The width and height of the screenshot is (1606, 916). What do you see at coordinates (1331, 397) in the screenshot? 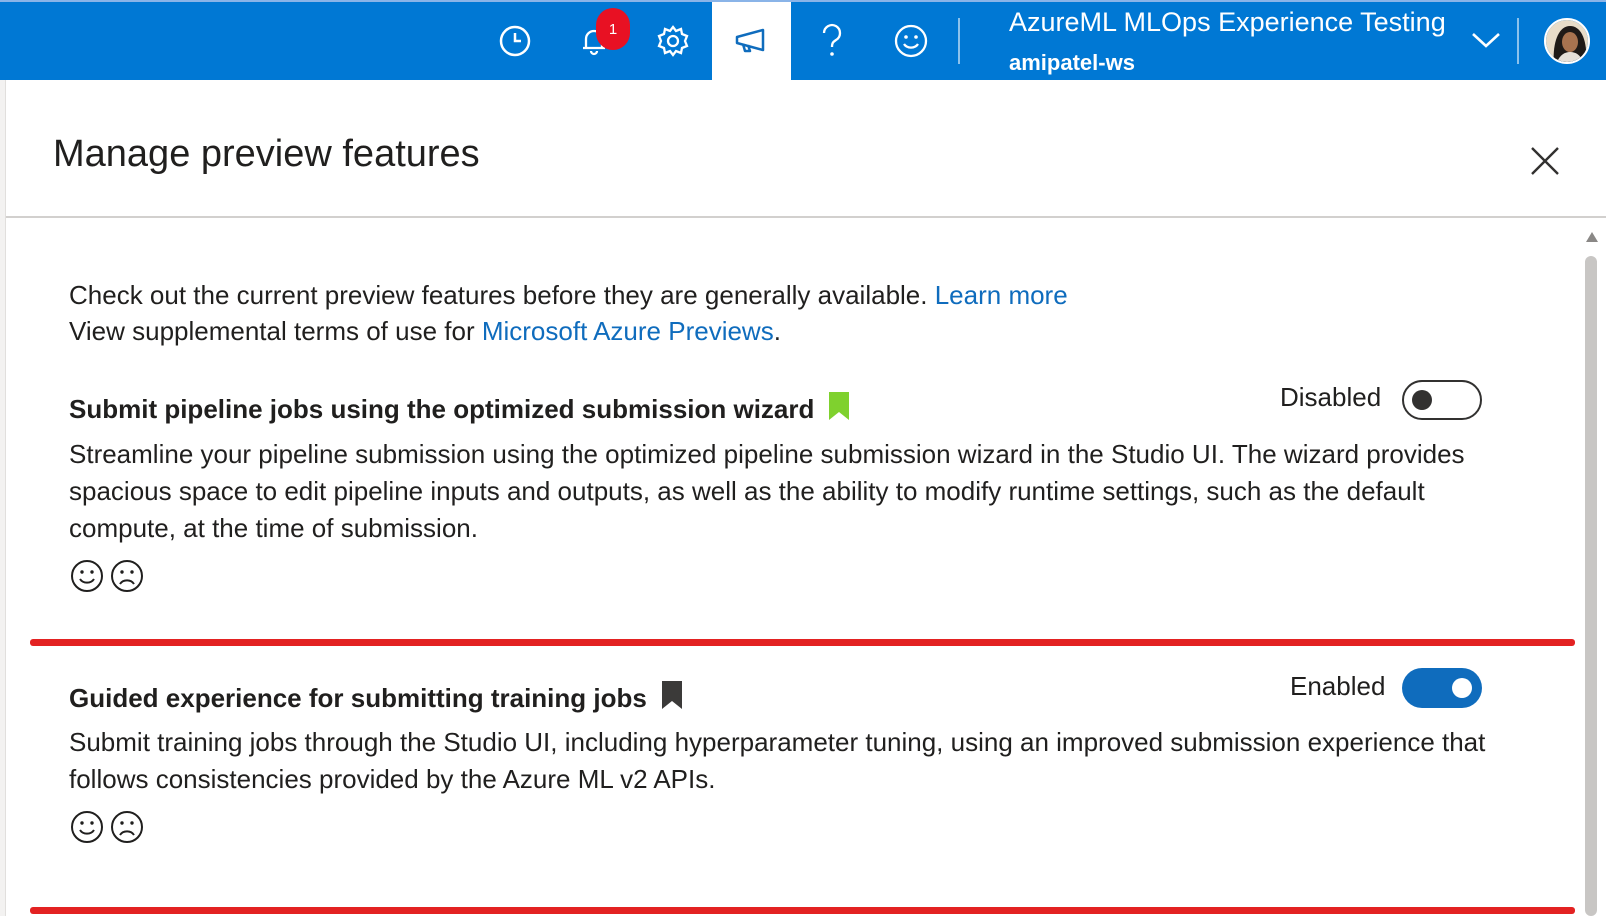
I see `toggle-status-label: Disabled` at bounding box center [1331, 397].